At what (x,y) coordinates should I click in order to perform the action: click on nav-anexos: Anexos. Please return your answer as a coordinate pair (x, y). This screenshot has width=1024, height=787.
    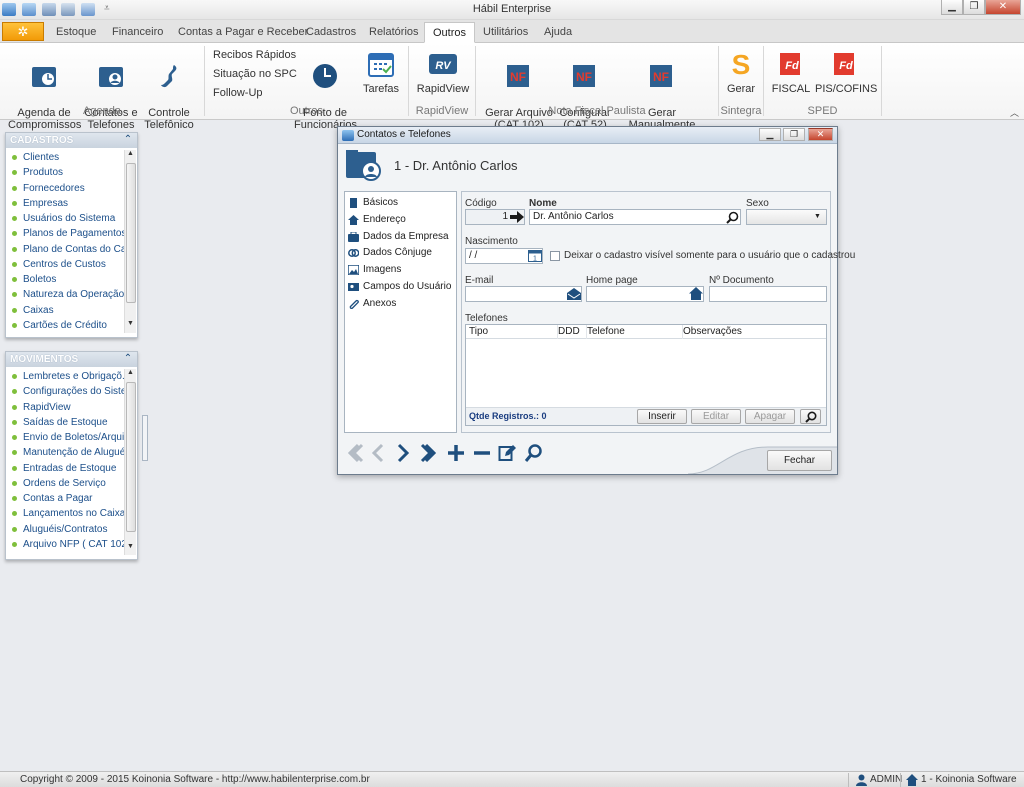
    Looking at the image, I should click on (400, 304).